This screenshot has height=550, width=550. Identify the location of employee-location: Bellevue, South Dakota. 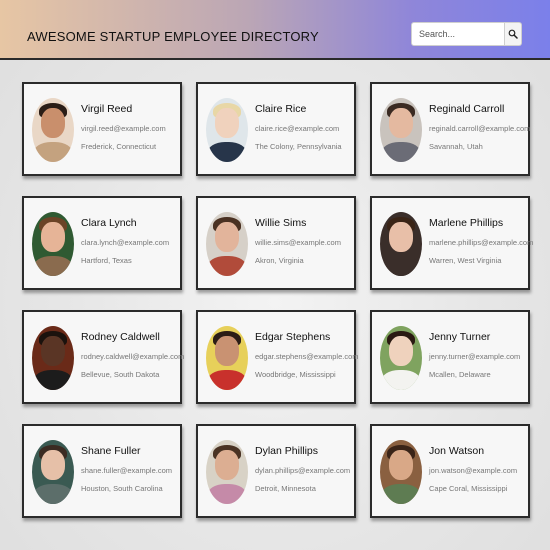
(120, 374).